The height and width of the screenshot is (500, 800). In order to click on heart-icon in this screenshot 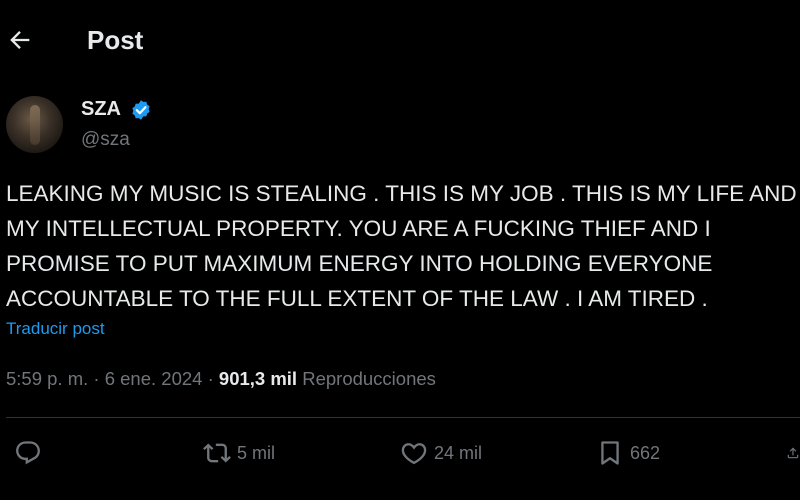, I will do `click(414, 454)`.